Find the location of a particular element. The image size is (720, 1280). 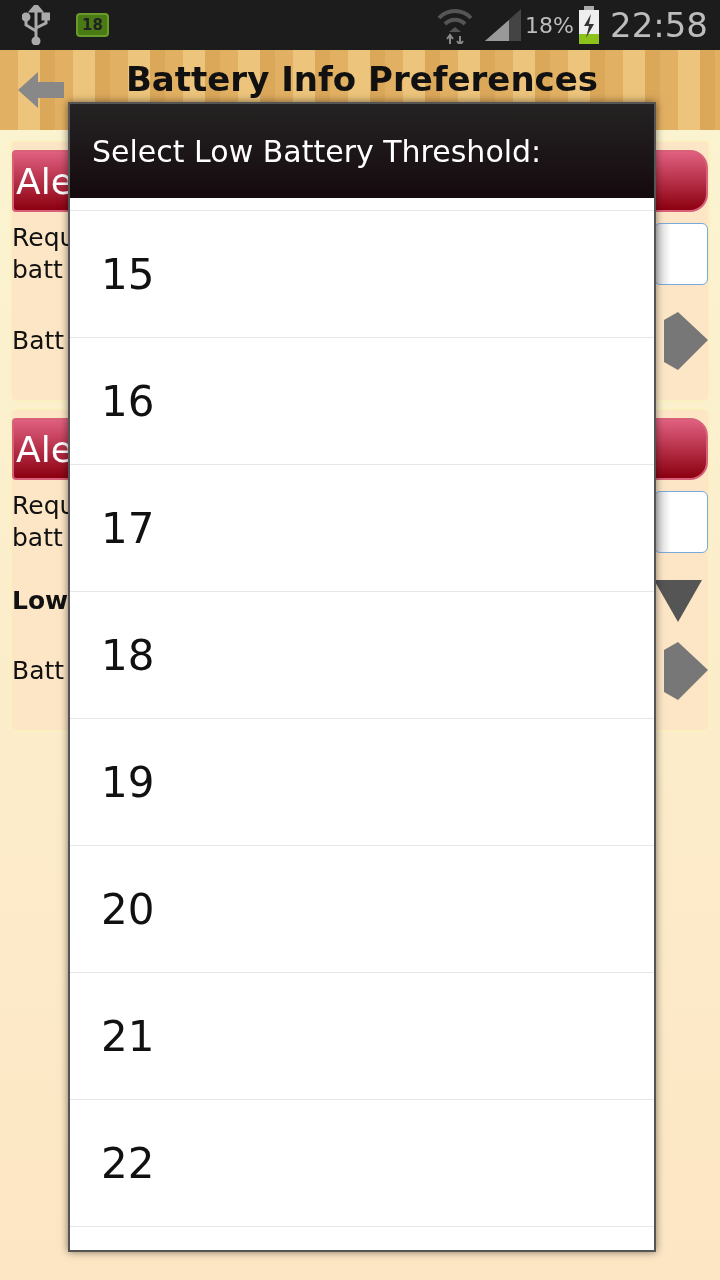

dialog-title: Select Low Battery Threshold: is located at coordinates (362, 151).